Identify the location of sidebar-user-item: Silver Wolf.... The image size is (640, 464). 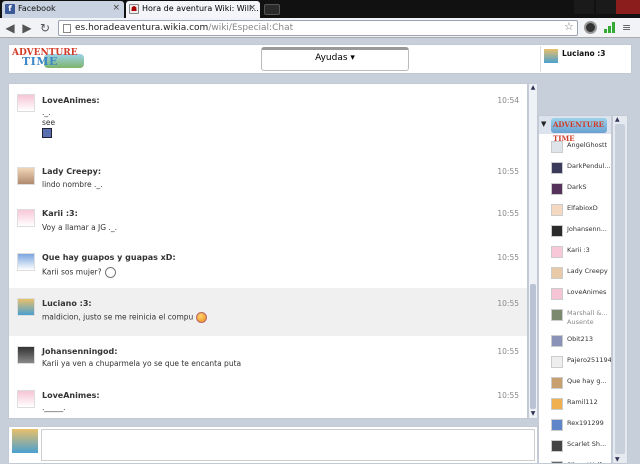
(581, 461).